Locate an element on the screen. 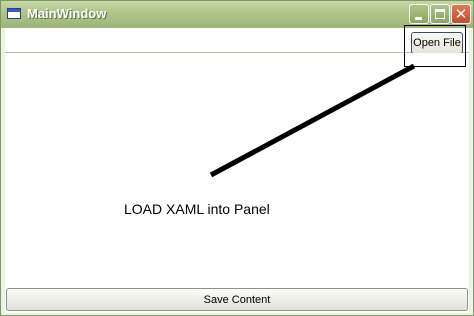  close-icon: ✕ is located at coordinates (461, 14).